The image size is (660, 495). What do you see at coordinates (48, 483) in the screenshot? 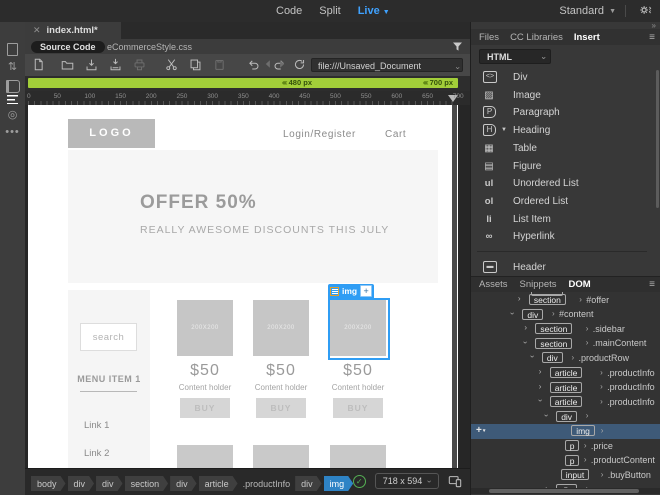
I see `tag-selector-body: body` at bounding box center [48, 483].